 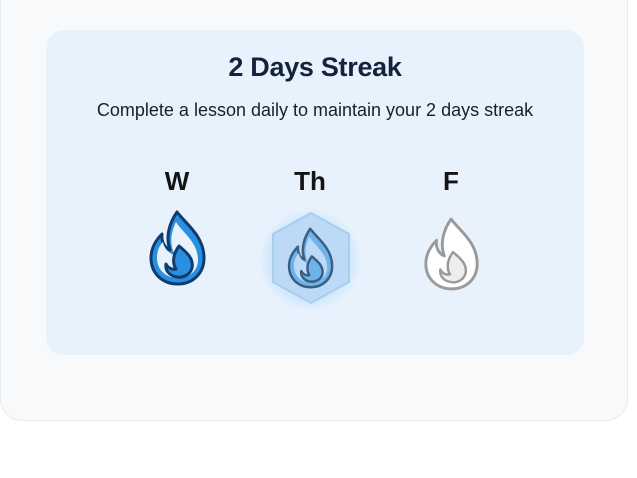 I want to click on day-label-wednesday: W, so click(x=177, y=181).